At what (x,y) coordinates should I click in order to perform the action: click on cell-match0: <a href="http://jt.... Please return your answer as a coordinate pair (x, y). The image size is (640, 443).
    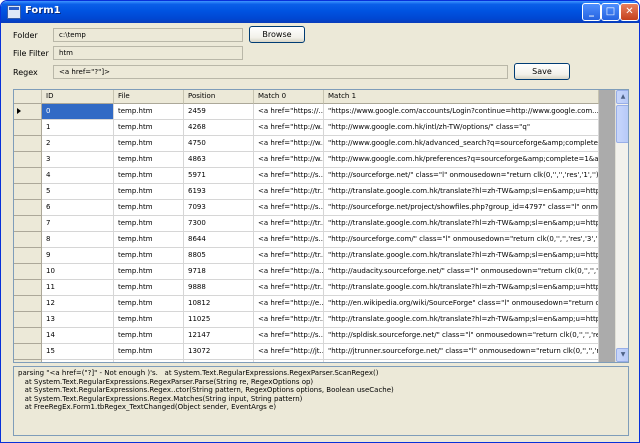
    Looking at the image, I should click on (289, 352).